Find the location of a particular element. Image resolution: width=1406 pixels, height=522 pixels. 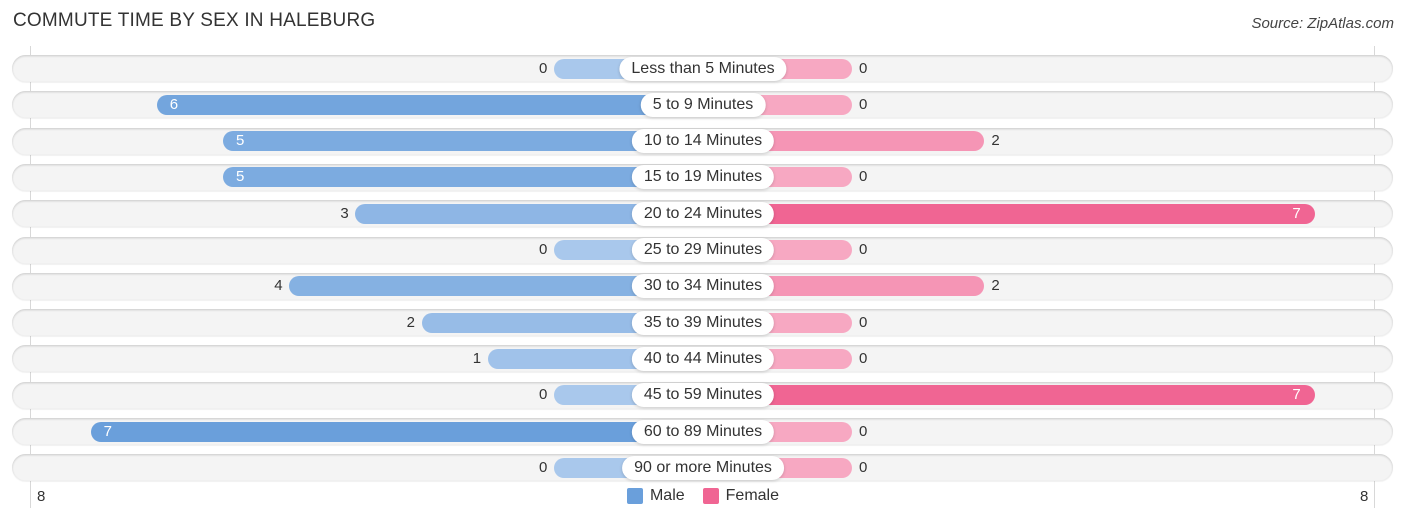

category-label: 90 or more Minutes is located at coordinates (703, 467).